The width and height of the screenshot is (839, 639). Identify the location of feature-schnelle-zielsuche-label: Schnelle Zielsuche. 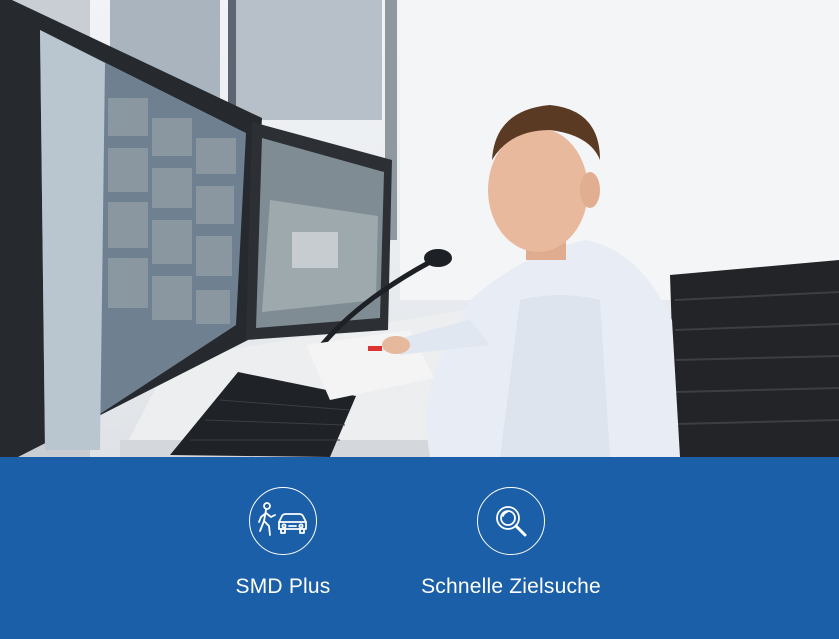
(511, 587).